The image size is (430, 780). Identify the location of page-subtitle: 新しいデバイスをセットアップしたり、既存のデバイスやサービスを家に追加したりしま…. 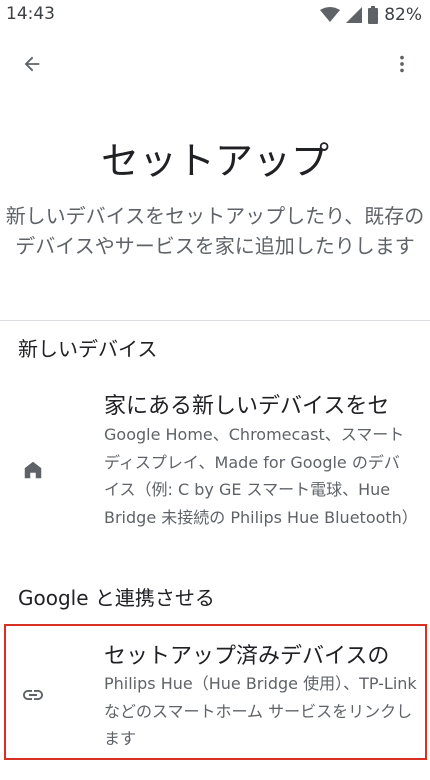
(215, 231).